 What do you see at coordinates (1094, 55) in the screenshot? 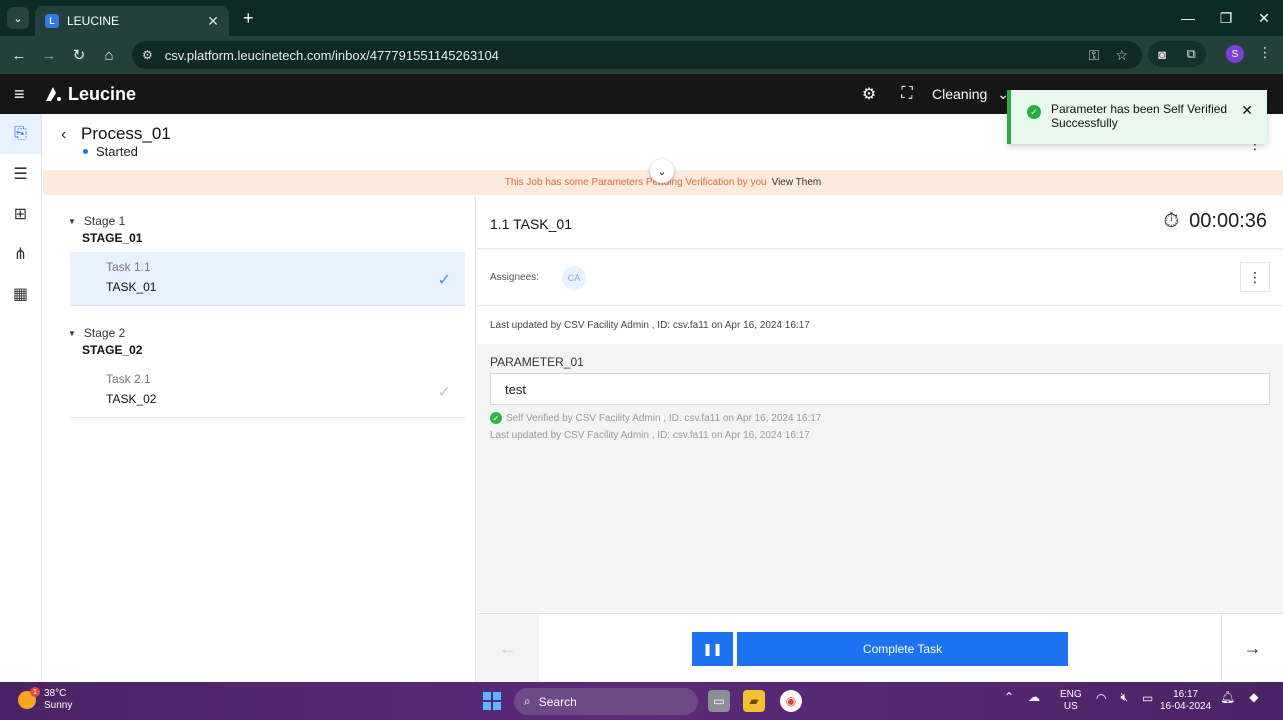
I see `password-key-icon: ⚿` at bounding box center [1094, 55].